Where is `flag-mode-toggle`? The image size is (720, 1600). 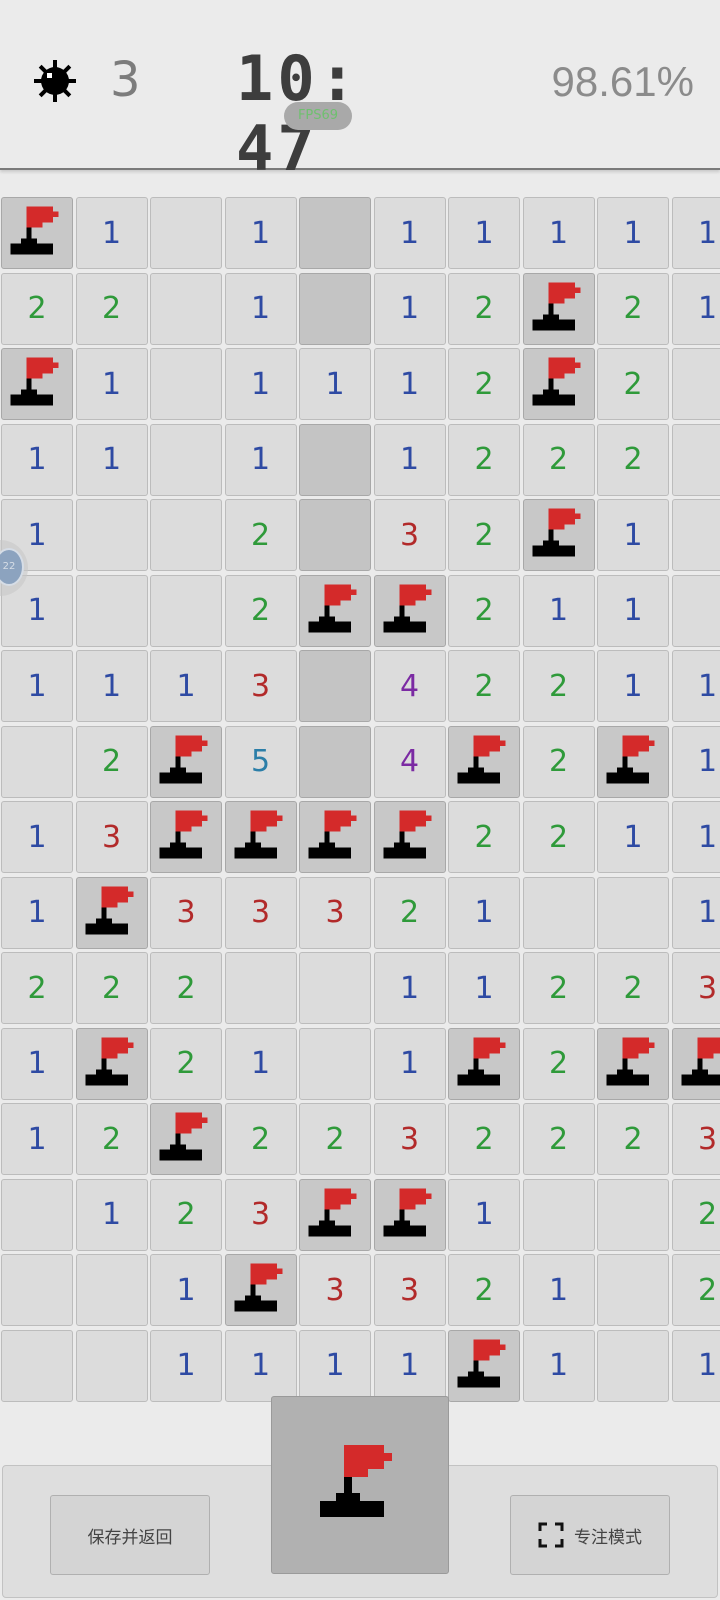
flag-mode-toggle is located at coordinates (360, 1485).